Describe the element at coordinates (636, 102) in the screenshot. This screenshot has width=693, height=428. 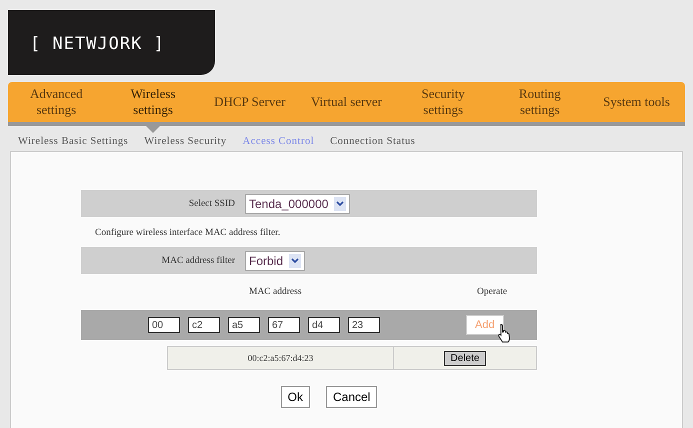
I see `nav-tab: System tools` at that location.